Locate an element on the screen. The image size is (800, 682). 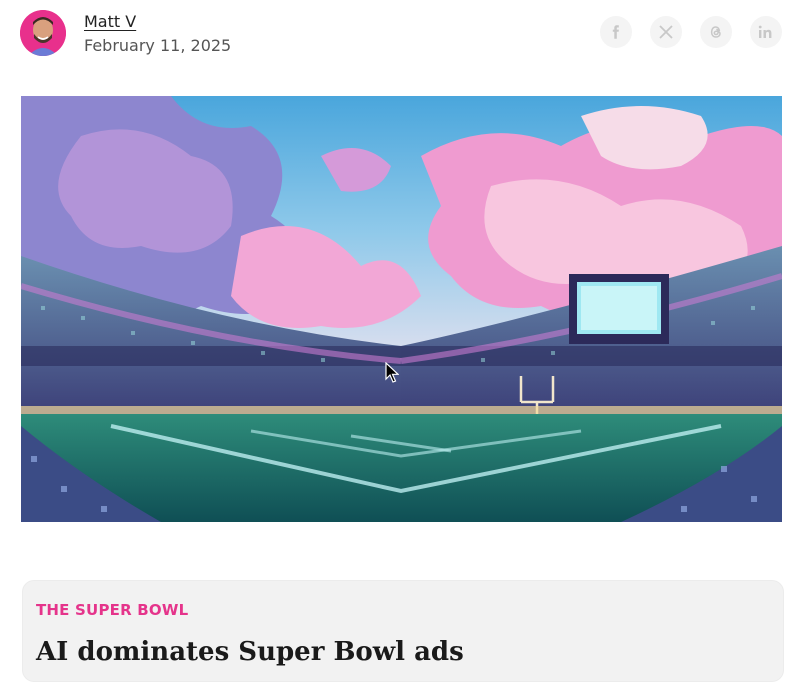
linkedin-icon is located at coordinates (765, 31).